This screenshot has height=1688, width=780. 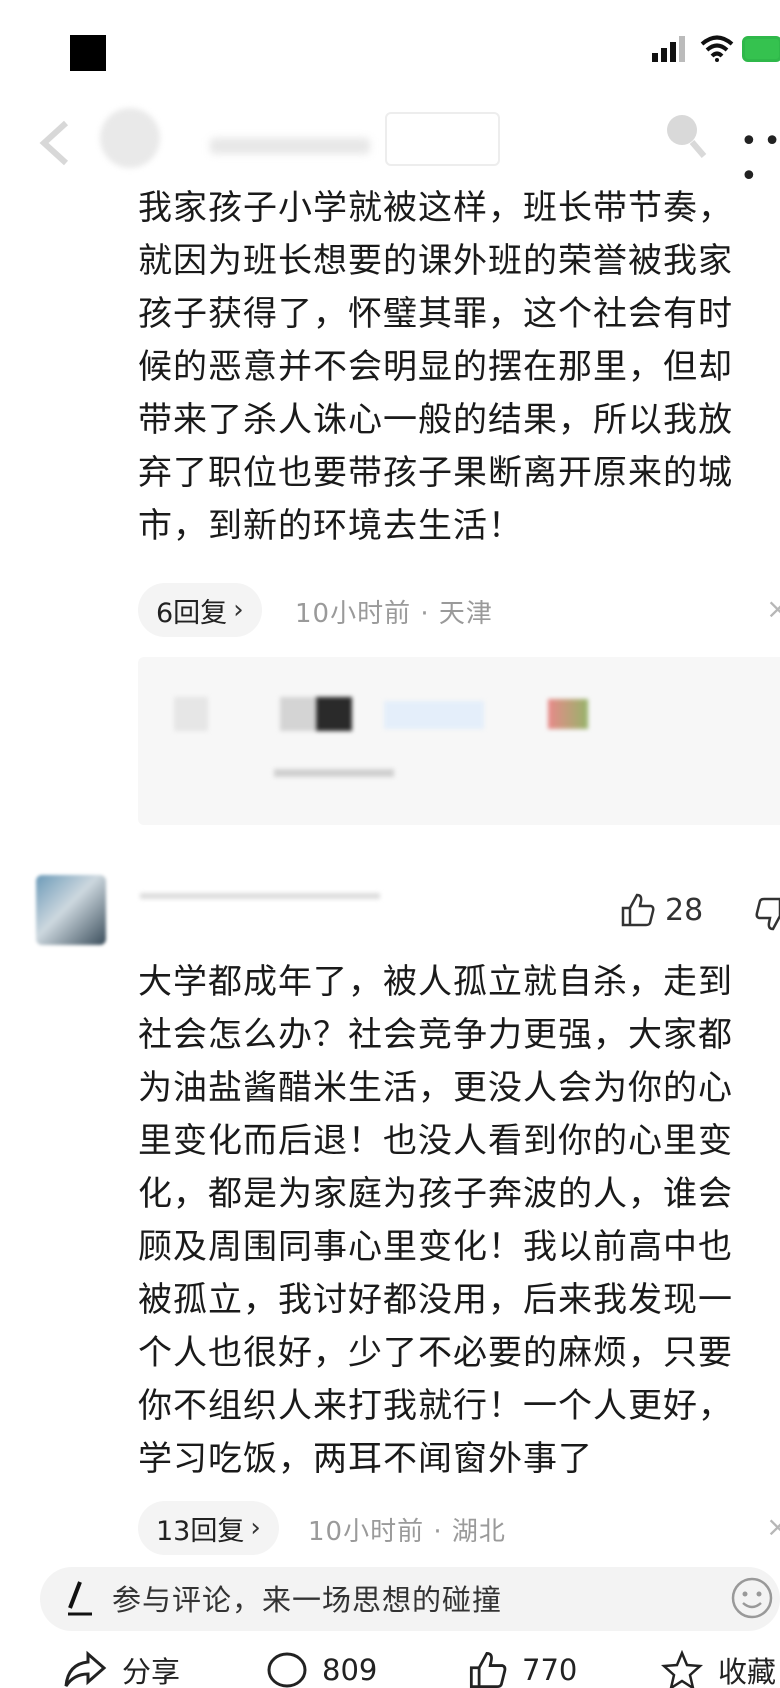 What do you see at coordinates (761, 49) in the screenshot?
I see `battery-icon` at bounding box center [761, 49].